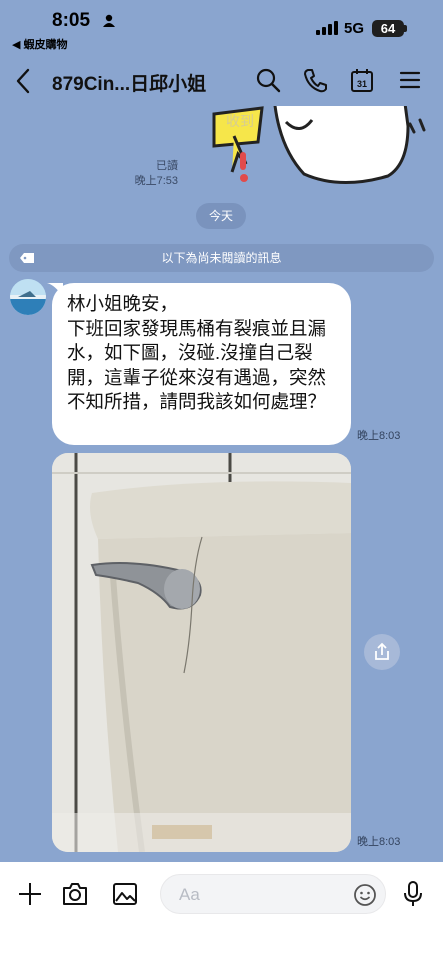 This screenshot has height=960, width=443. What do you see at coordinates (362, 84) in the screenshot?
I see `svg-text: 31` at bounding box center [362, 84].